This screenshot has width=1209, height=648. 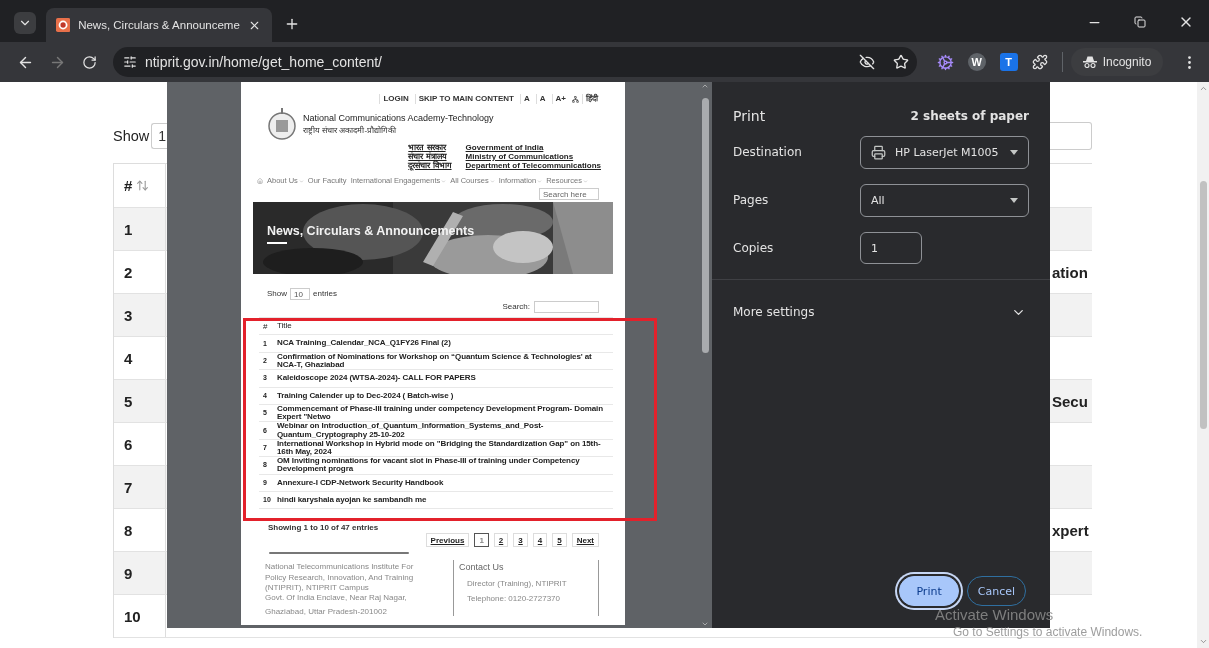 I want to click on star-icon, so click(x=900, y=62).